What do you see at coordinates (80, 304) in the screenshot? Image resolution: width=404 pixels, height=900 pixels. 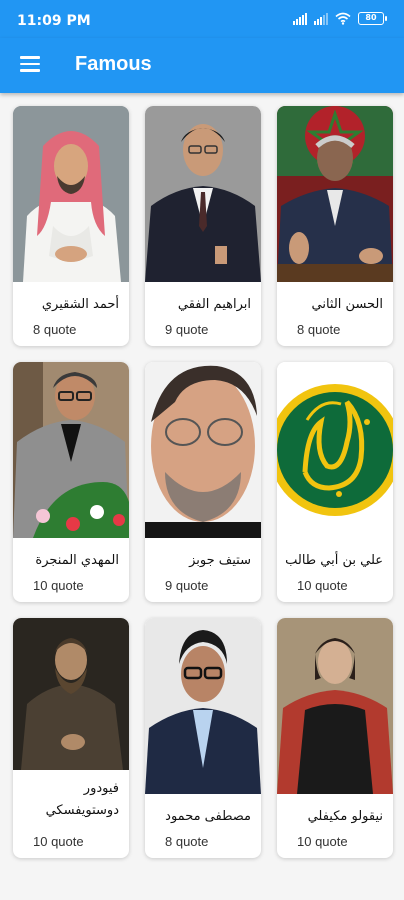 I see `person-name: أحمد الشقيري` at bounding box center [80, 304].